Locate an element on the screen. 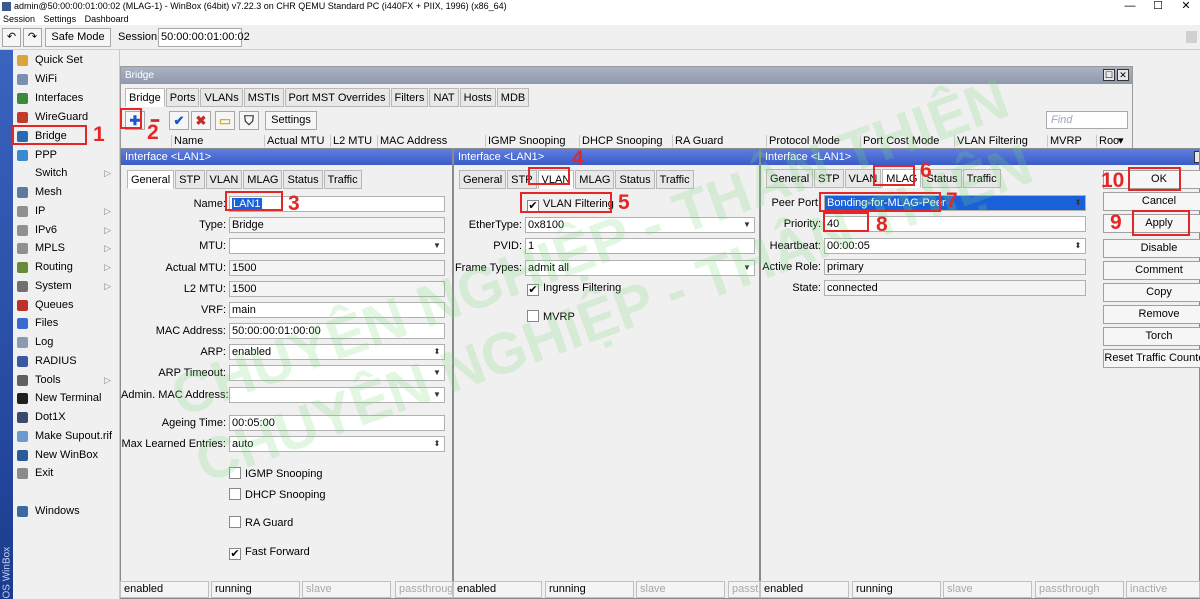 The width and height of the screenshot is (1200, 599). sidebar-item-tools: Tools ▷ is located at coordinates (67, 380).